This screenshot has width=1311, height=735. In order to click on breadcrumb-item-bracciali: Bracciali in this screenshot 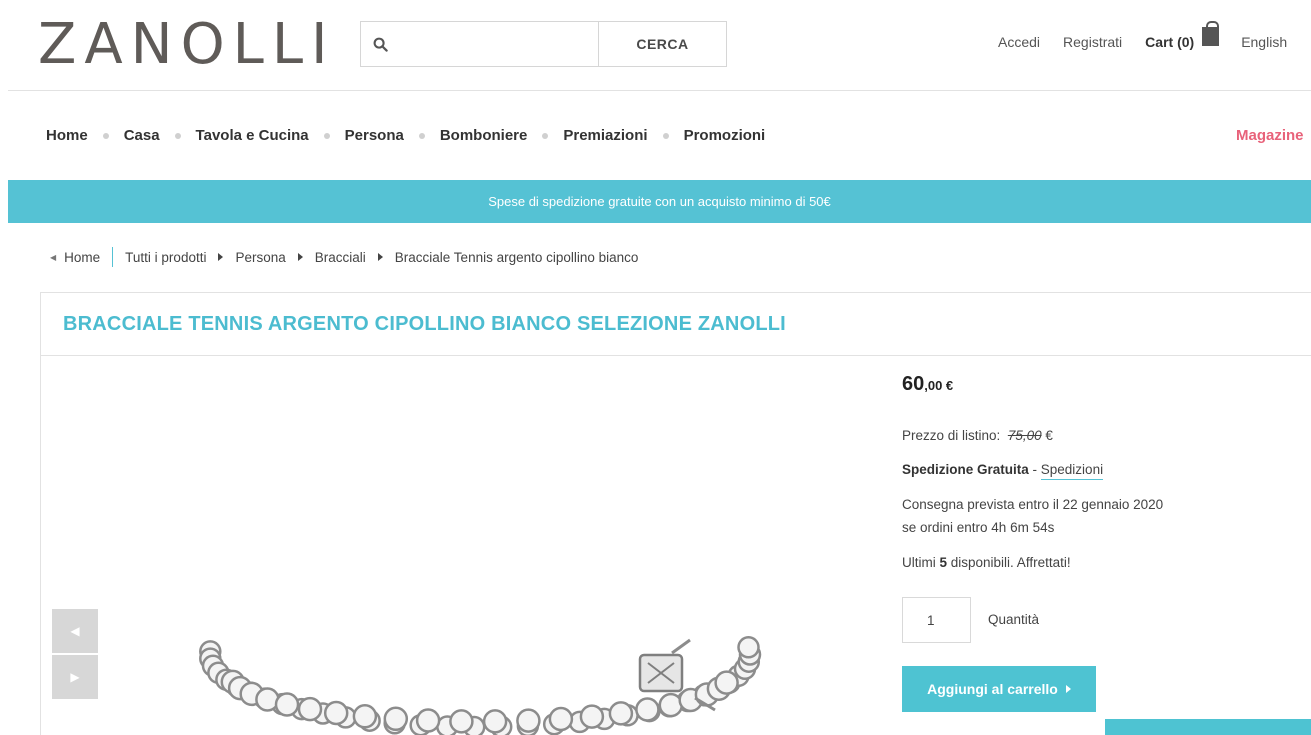, I will do `click(340, 257)`.